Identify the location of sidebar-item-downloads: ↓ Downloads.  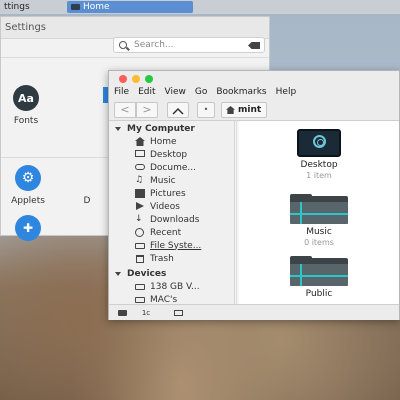
(171, 219).